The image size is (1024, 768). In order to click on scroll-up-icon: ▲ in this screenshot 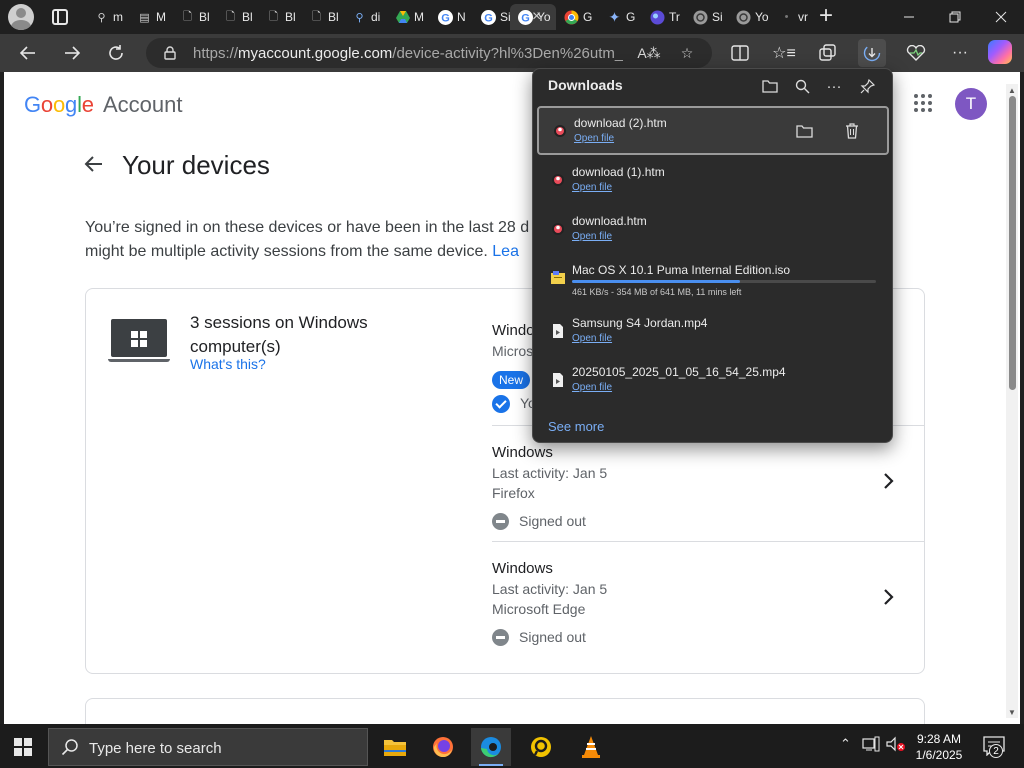, I will do `click(1012, 90)`.